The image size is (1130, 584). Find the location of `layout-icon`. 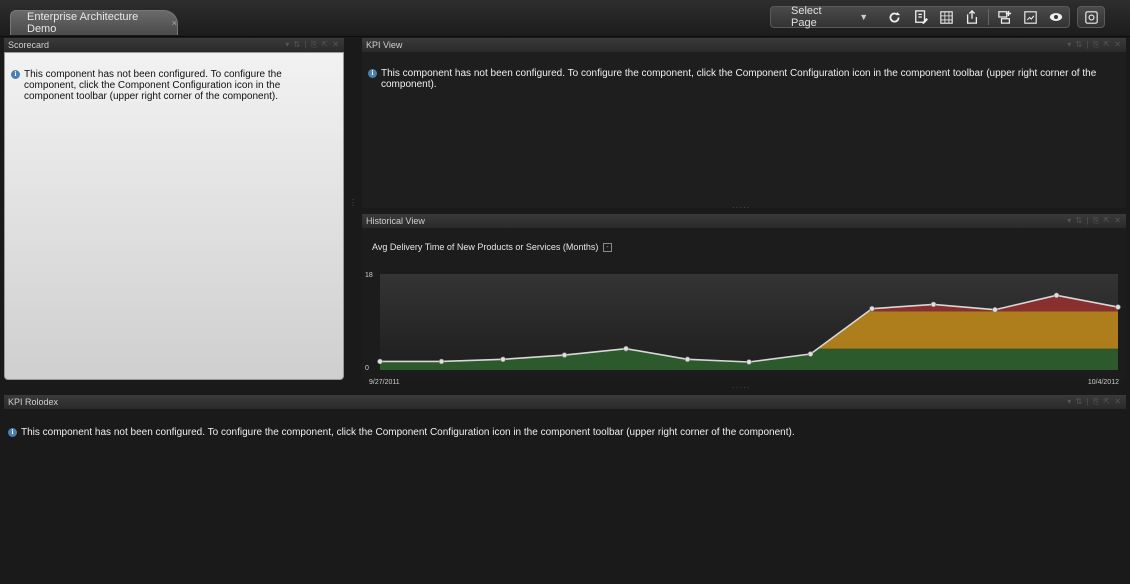

layout-icon is located at coordinates (947, 17).